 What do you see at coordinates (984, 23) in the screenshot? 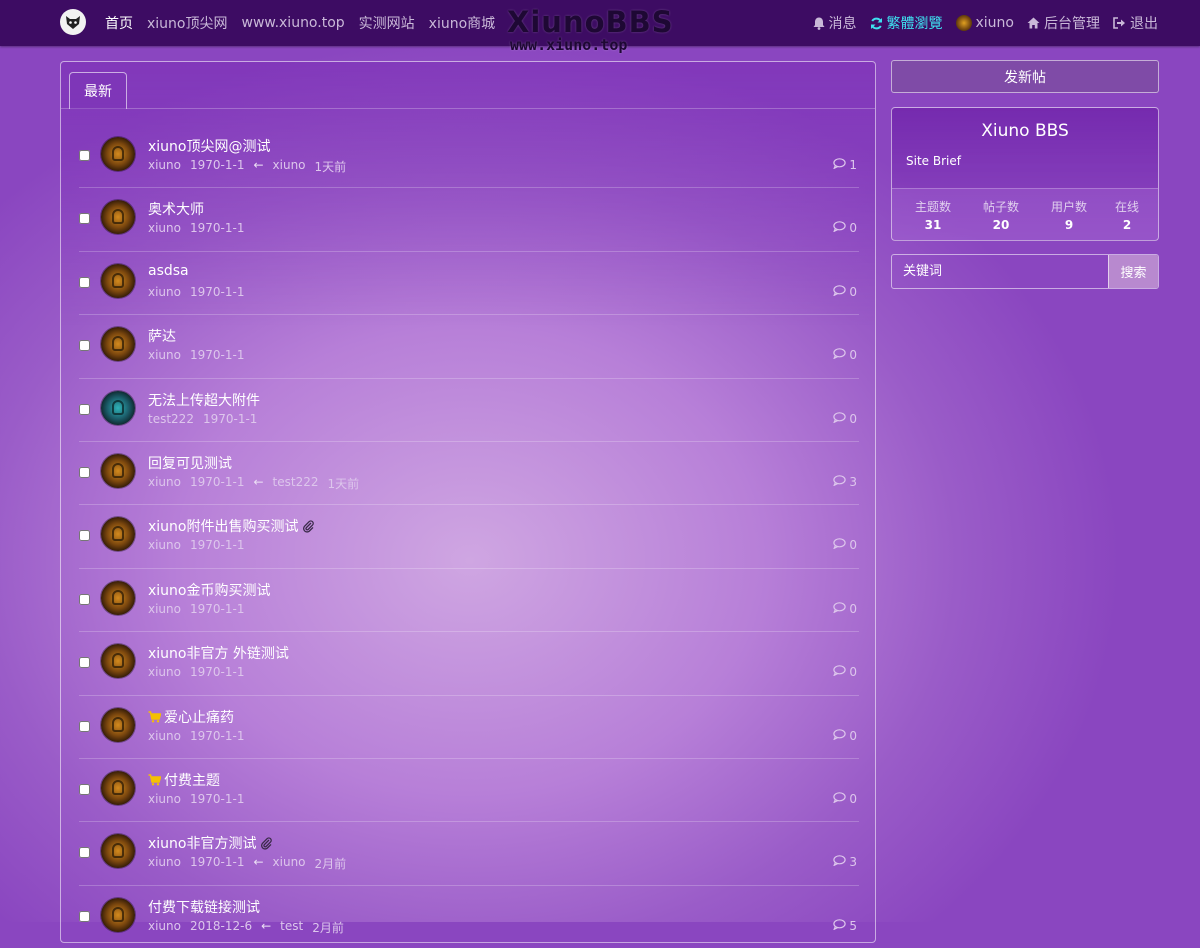
I see `user-profile-link: xiuno` at bounding box center [984, 23].